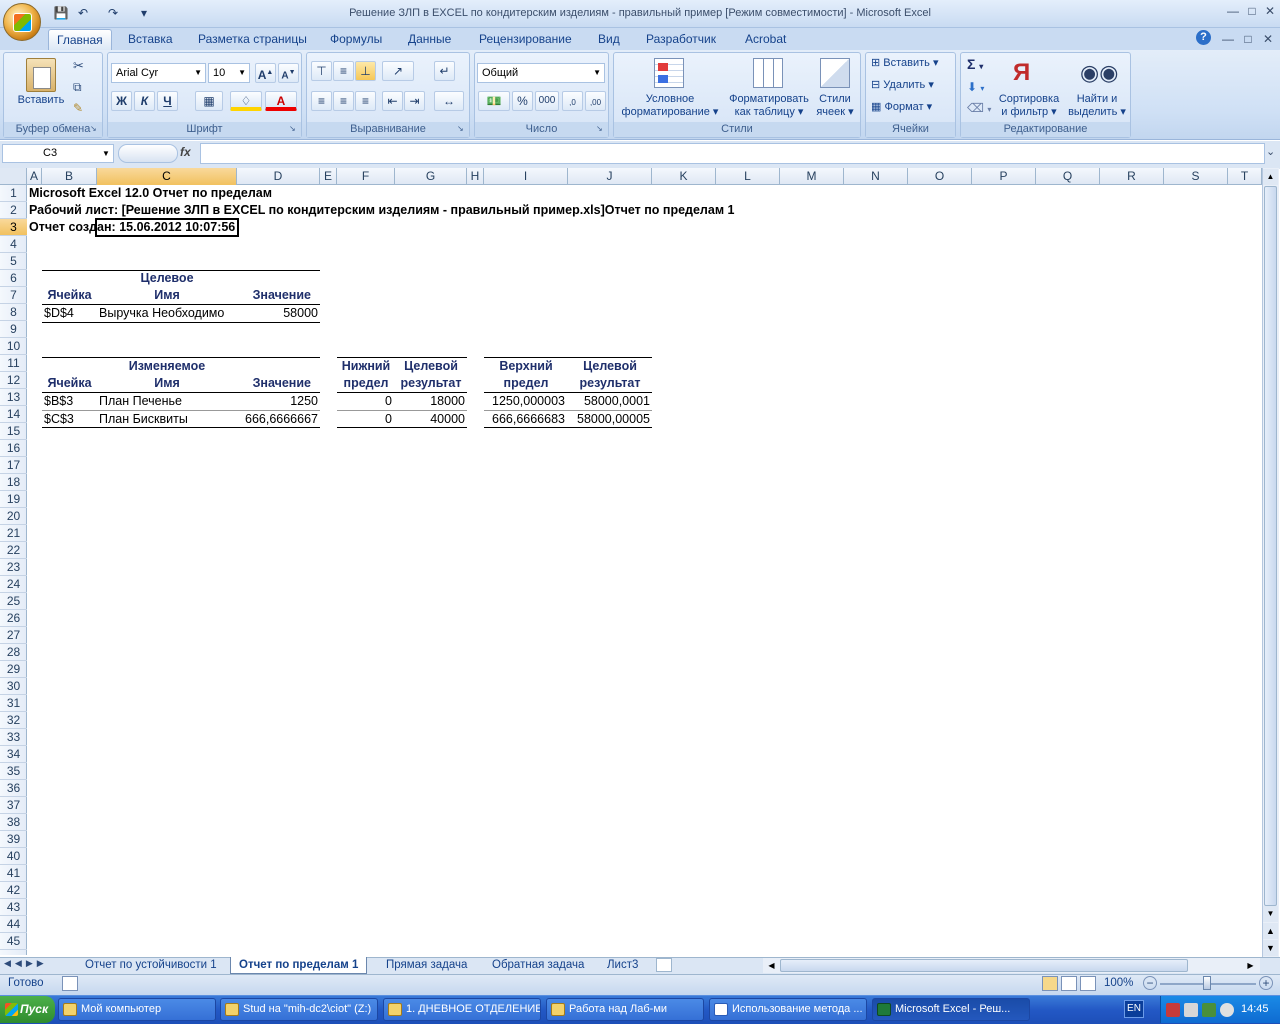 This screenshot has width=1280, height=1024. Describe the element at coordinates (13, 363) in the screenshot. I see `row-header: 11` at that location.